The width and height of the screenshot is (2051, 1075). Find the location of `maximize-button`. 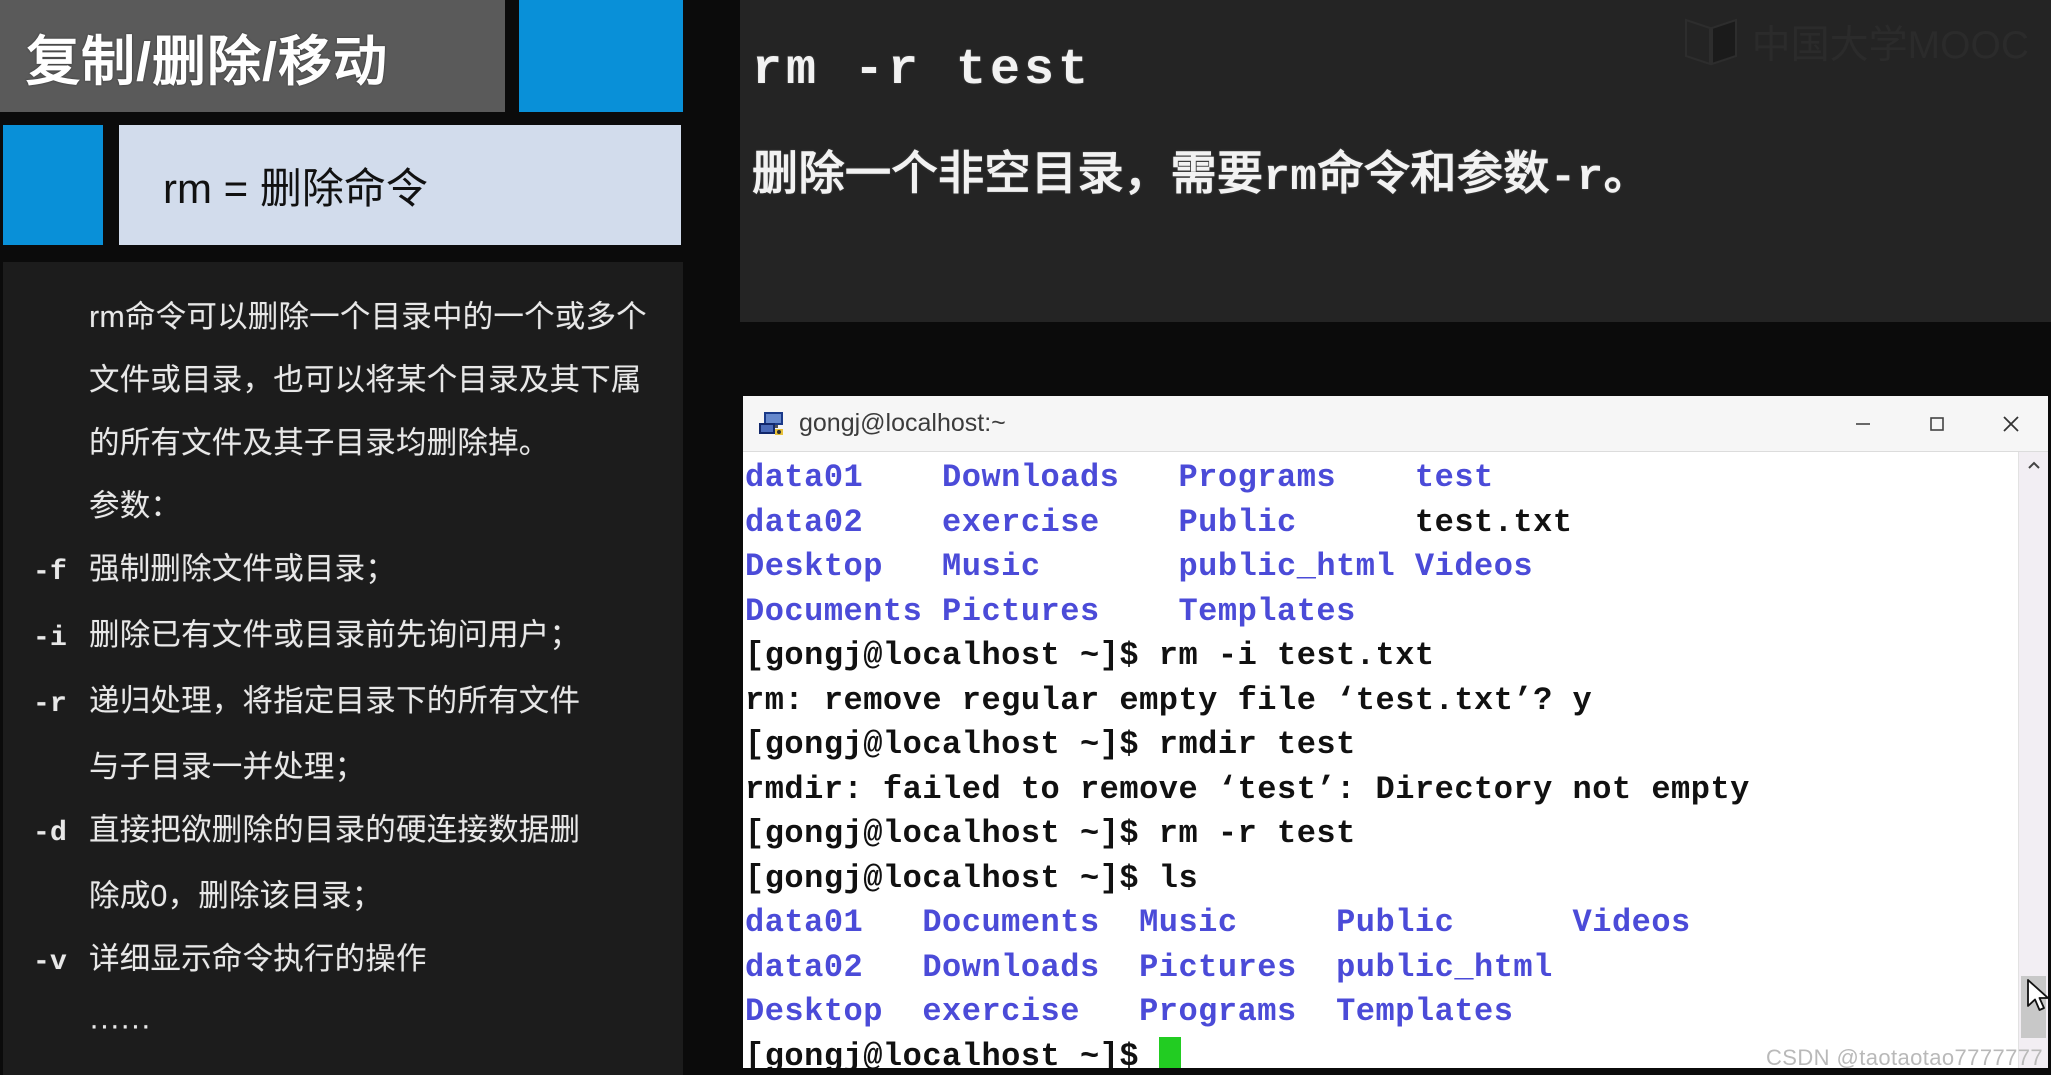

maximize-button is located at coordinates (1937, 424).